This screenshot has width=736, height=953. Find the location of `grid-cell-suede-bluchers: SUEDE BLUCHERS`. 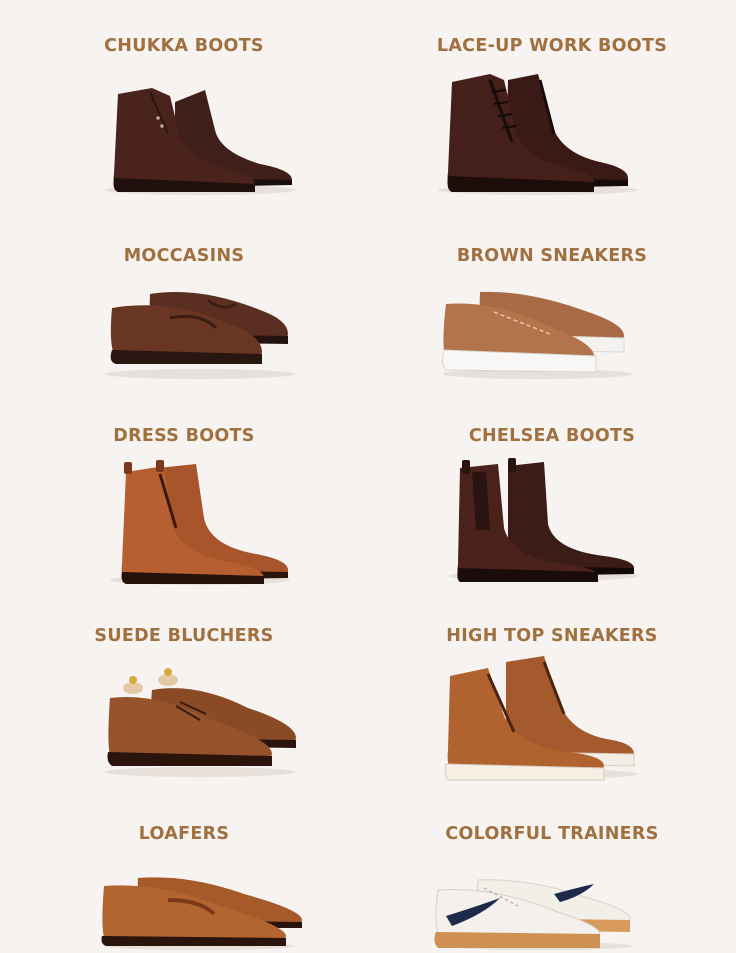

grid-cell-suede-bluchers: SUEDE BLUCHERS is located at coordinates (184, 710).